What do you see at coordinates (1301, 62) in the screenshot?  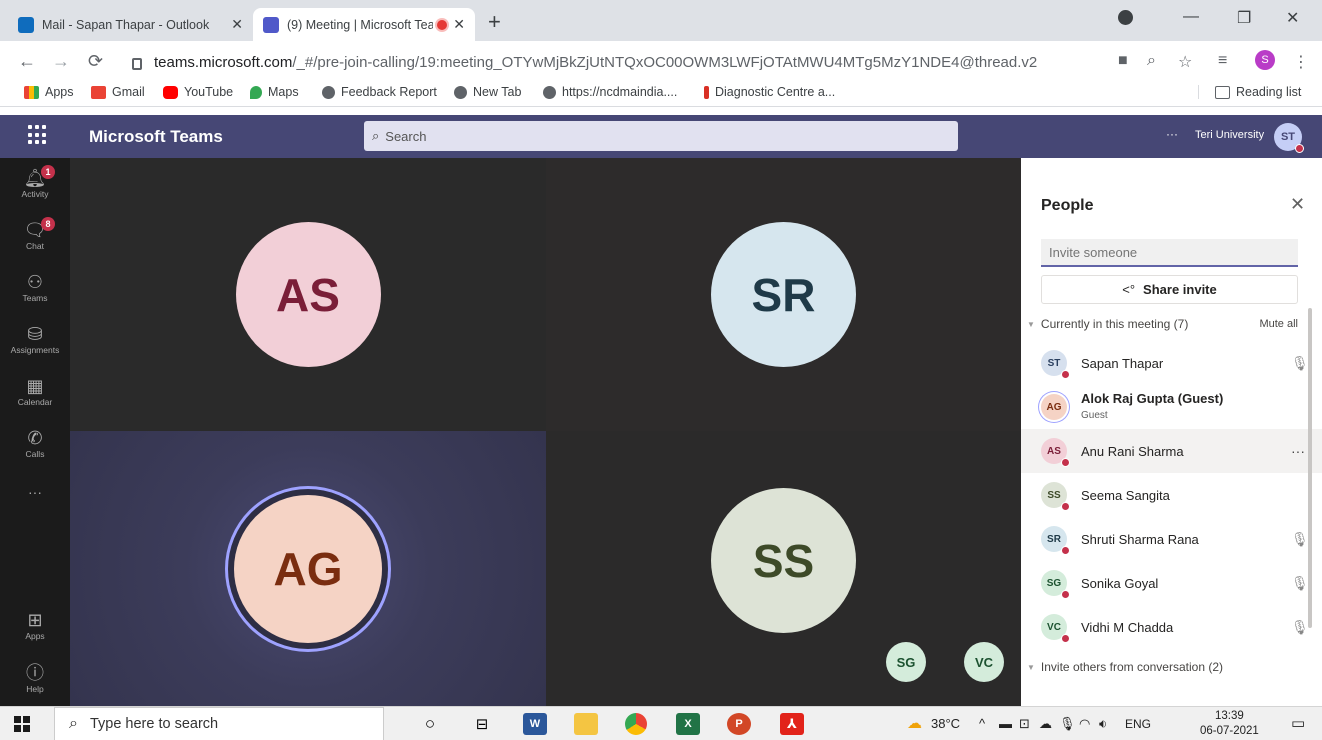 I see `menu-icon: ⋮` at bounding box center [1301, 62].